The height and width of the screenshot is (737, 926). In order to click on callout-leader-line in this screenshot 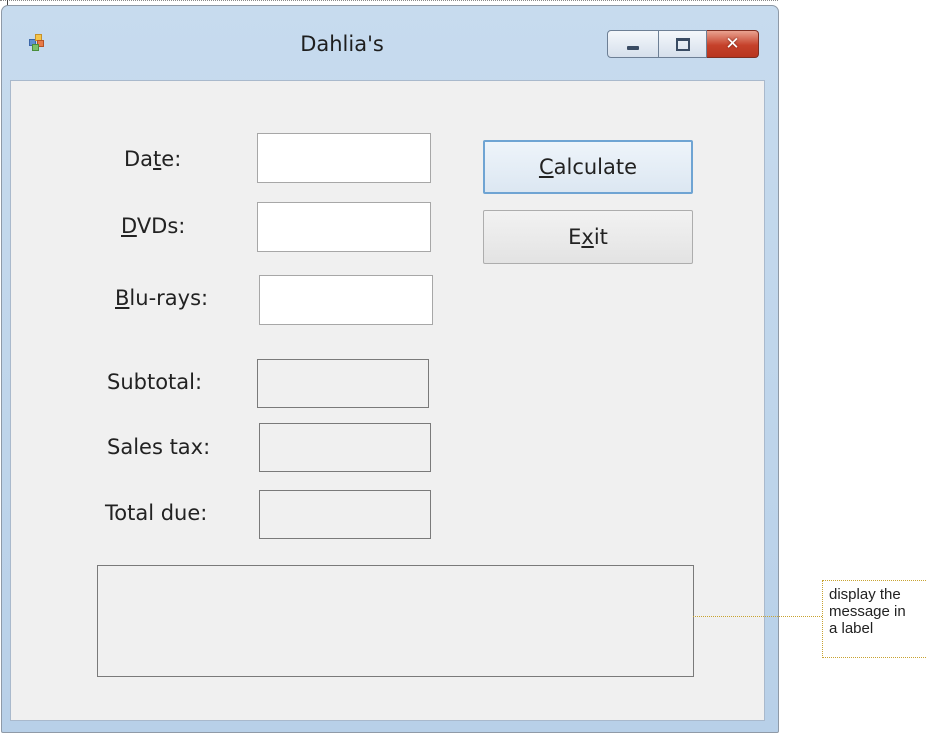, I will do `click(758, 616)`.